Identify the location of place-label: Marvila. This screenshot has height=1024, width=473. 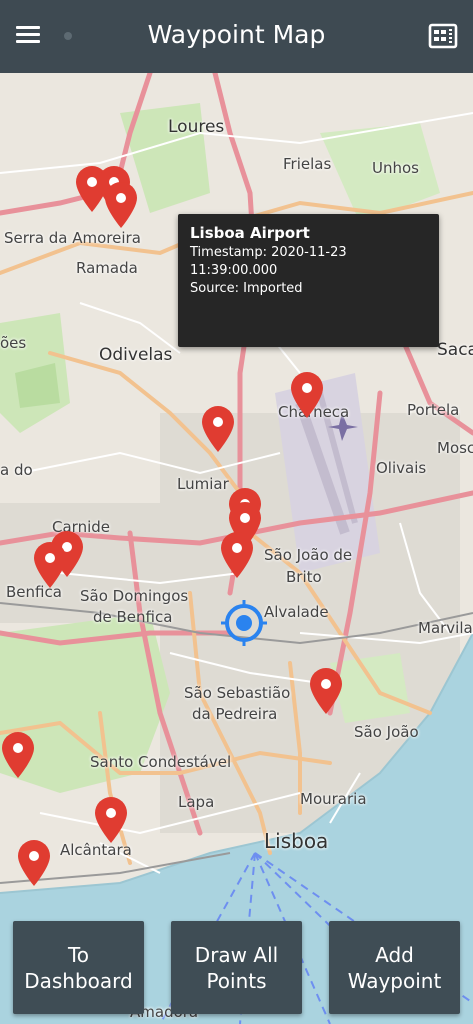
(445, 628).